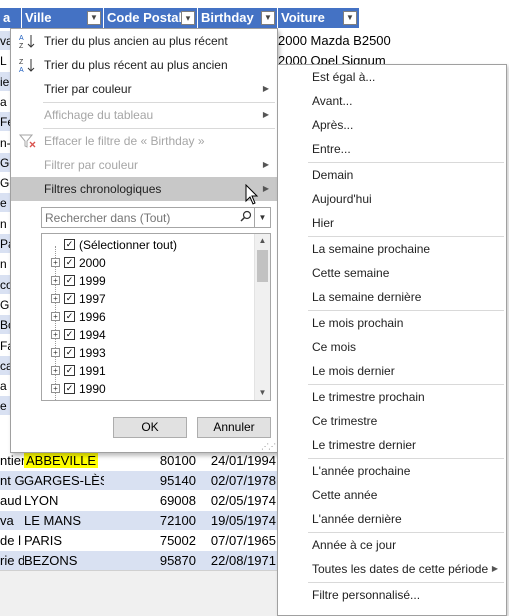  I want to click on search-icon, so click(246, 217).